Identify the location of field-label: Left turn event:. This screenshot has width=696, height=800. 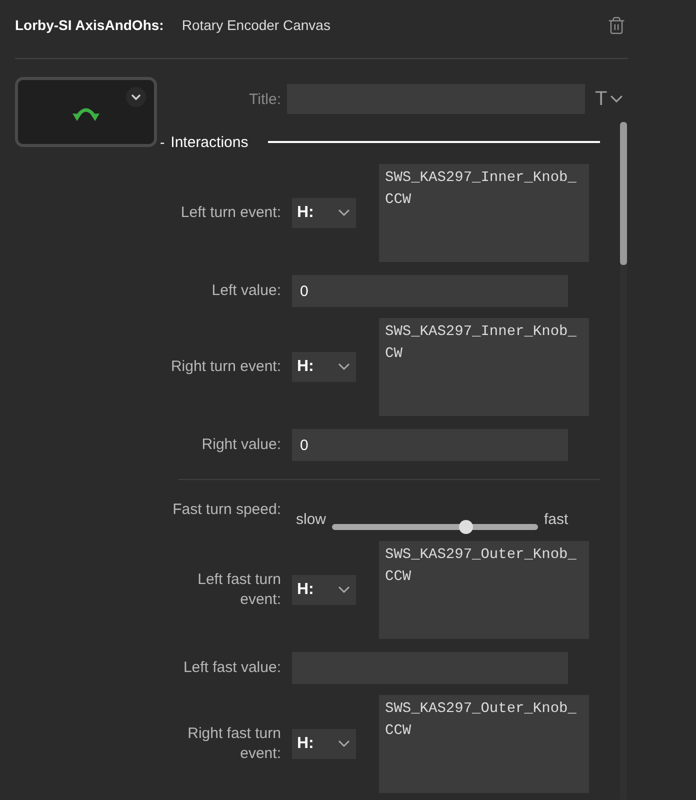
(230, 213).